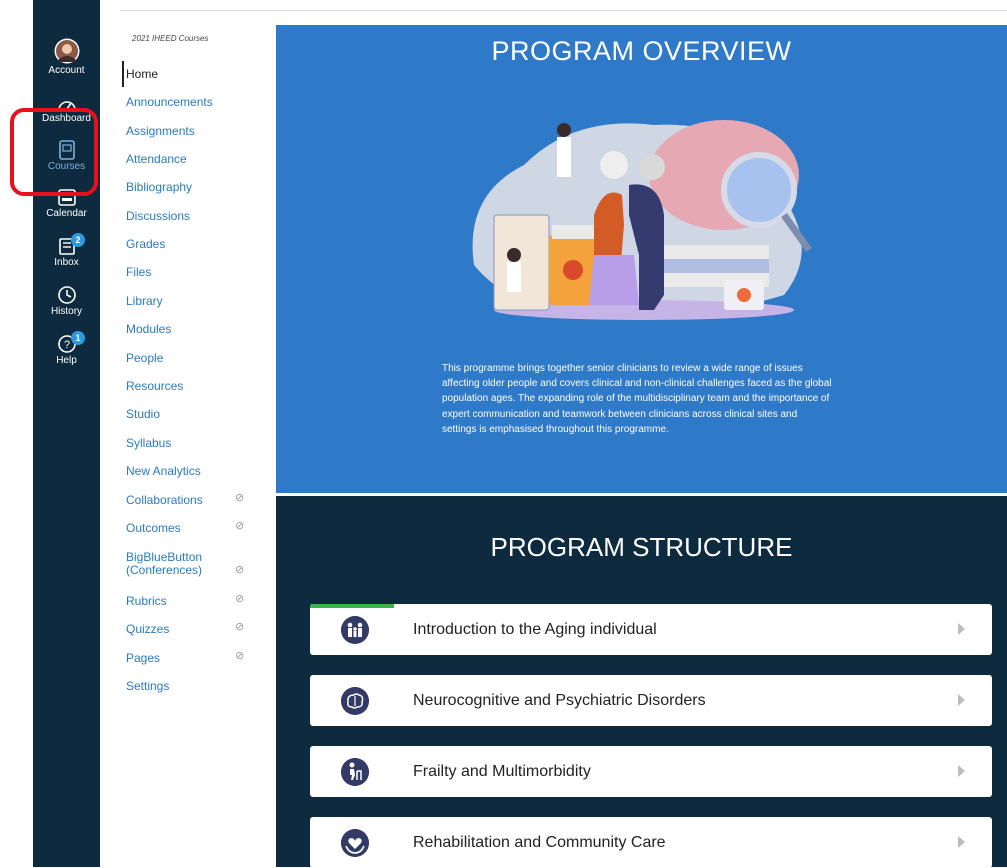 This screenshot has height=868, width=1007. What do you see at coordinates (147, 686) in the screenshot?
I see `course-nav-settings: Settings` at bounding box center [147, 686].